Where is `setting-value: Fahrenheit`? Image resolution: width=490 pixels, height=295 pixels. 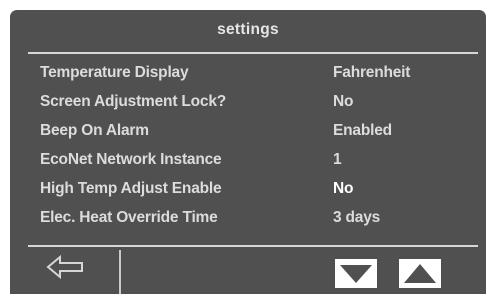 setting-value: Fahrenheit is located at coordinates (371, 73).